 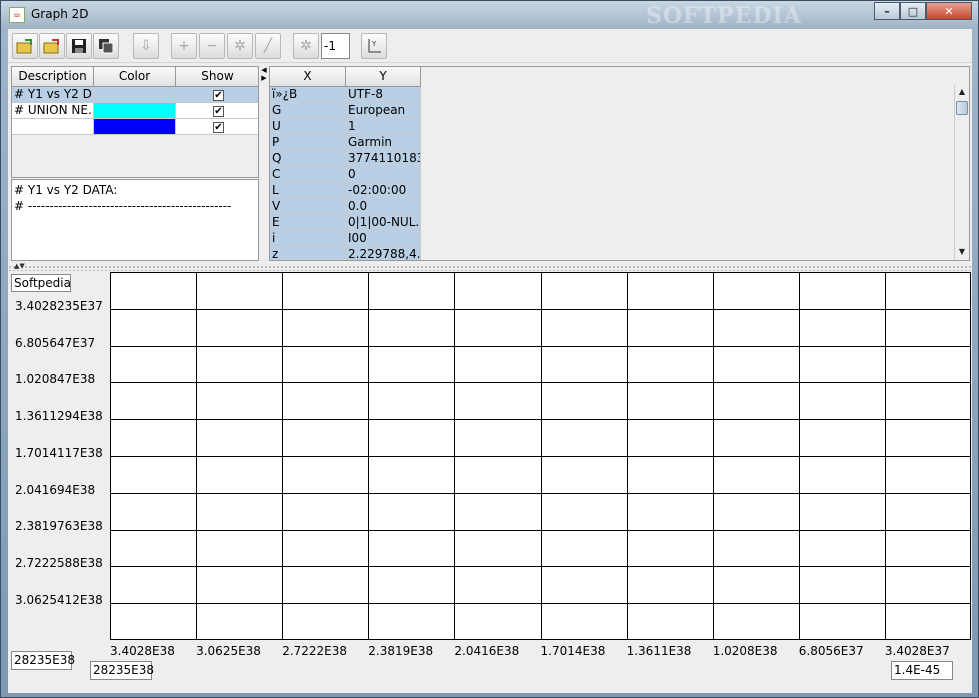 What do you see at coordinates (383, 175) in the screenshot?
I see `data-cell-y: 0` at bounding box center [383, 175].